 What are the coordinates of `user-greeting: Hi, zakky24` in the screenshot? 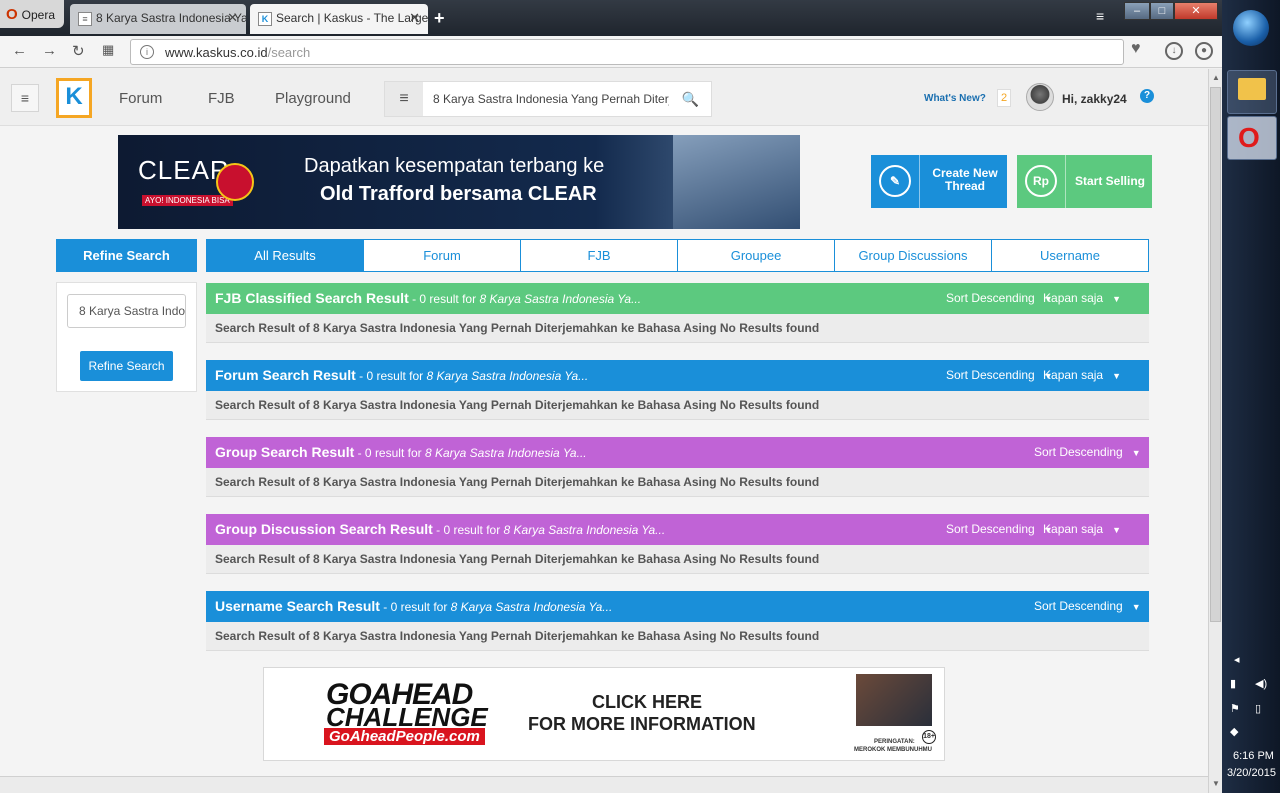 It's located at (1094, 99).